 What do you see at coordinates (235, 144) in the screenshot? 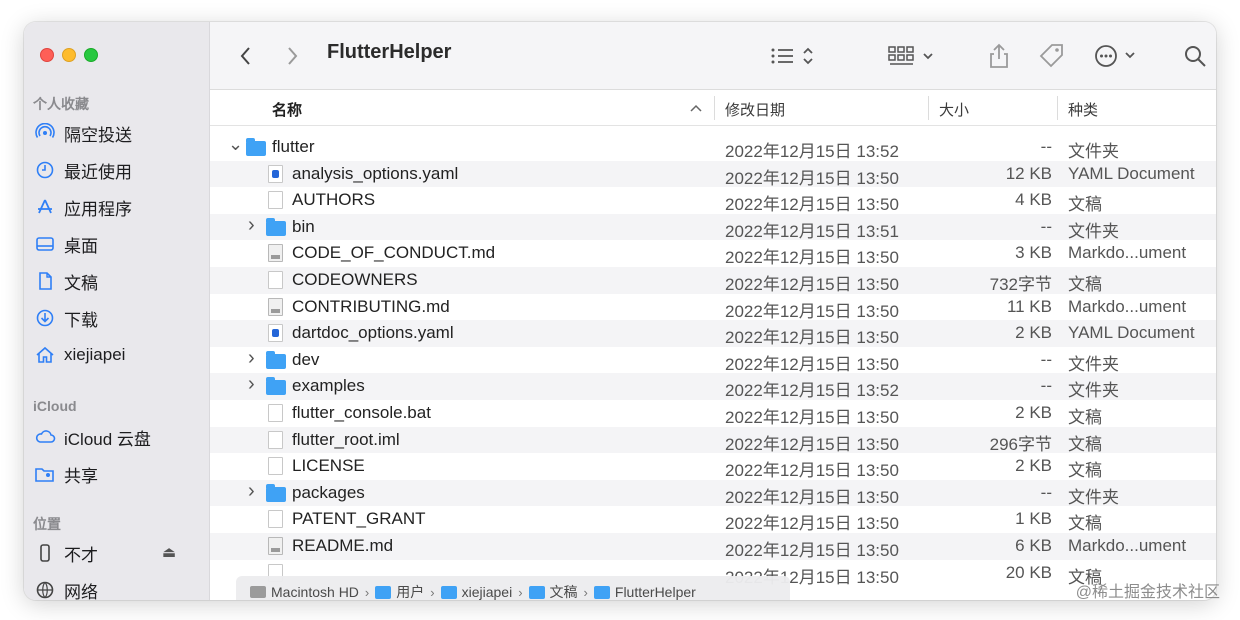
I see `chevron-down-icon: ⌄` at bounding box center [235, 144].